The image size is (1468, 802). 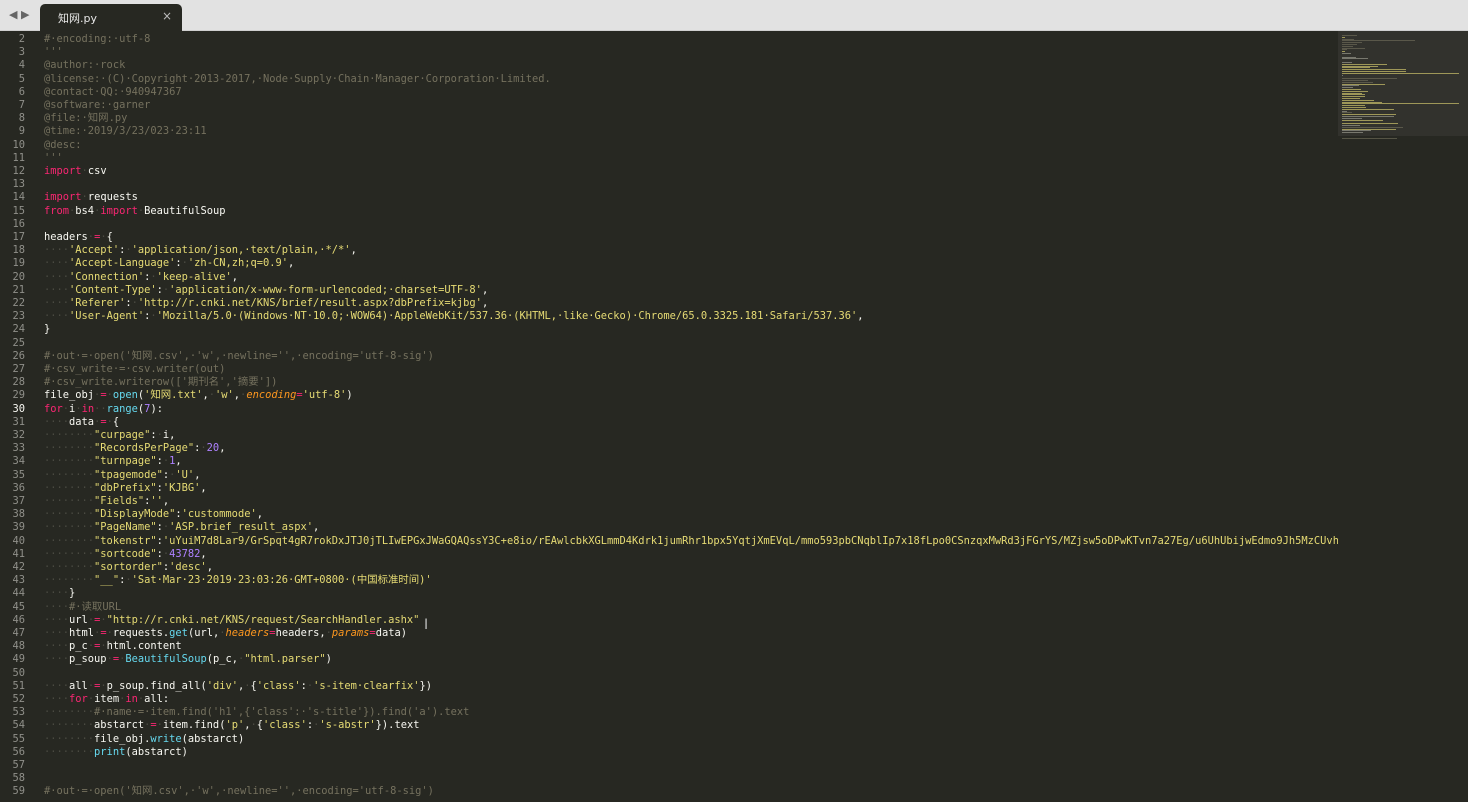 What do you see at coordinates (18, 303) in the screenshot?
I see `line-number: 22` at bounding box center [18, 303].